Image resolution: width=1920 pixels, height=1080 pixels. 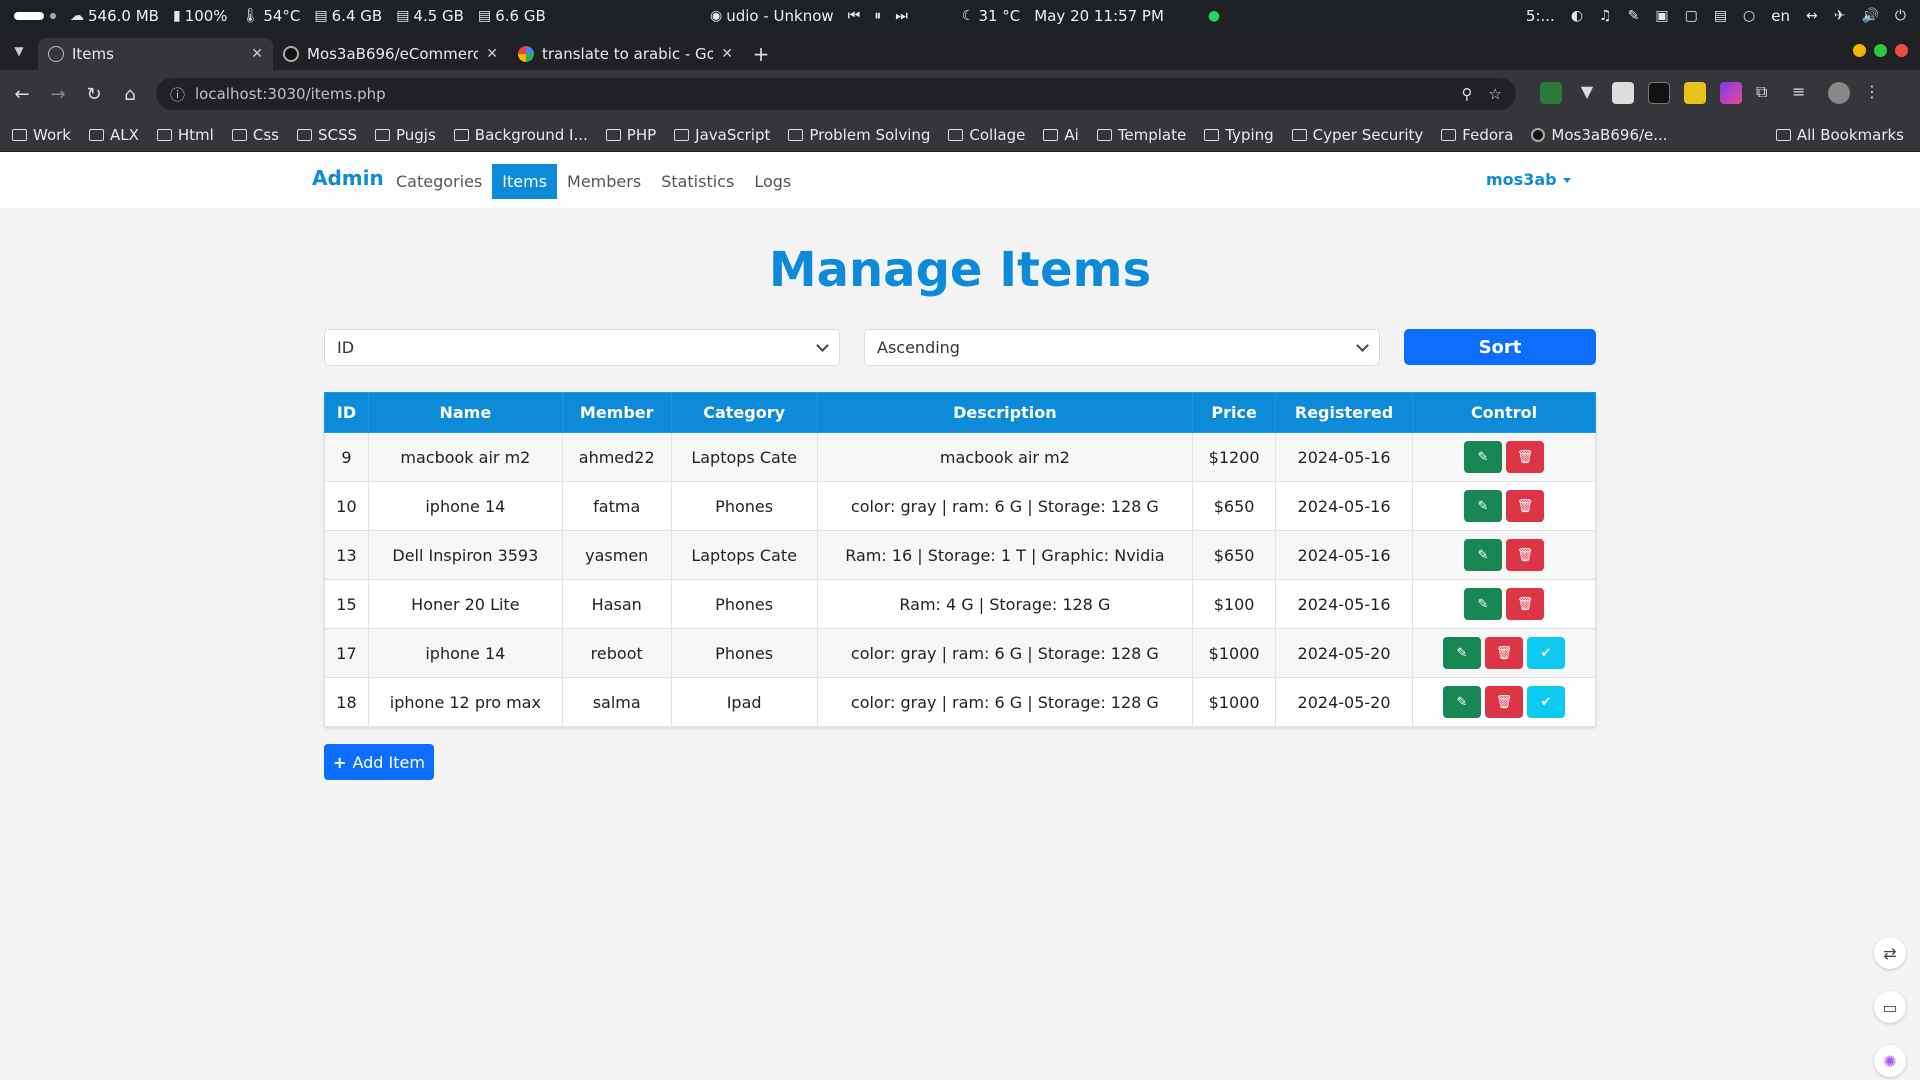 What do you see at coordinates (1900, 16) in the screenshot?
I see `power-icon: ⏻` at bounding box center [1900, 16].